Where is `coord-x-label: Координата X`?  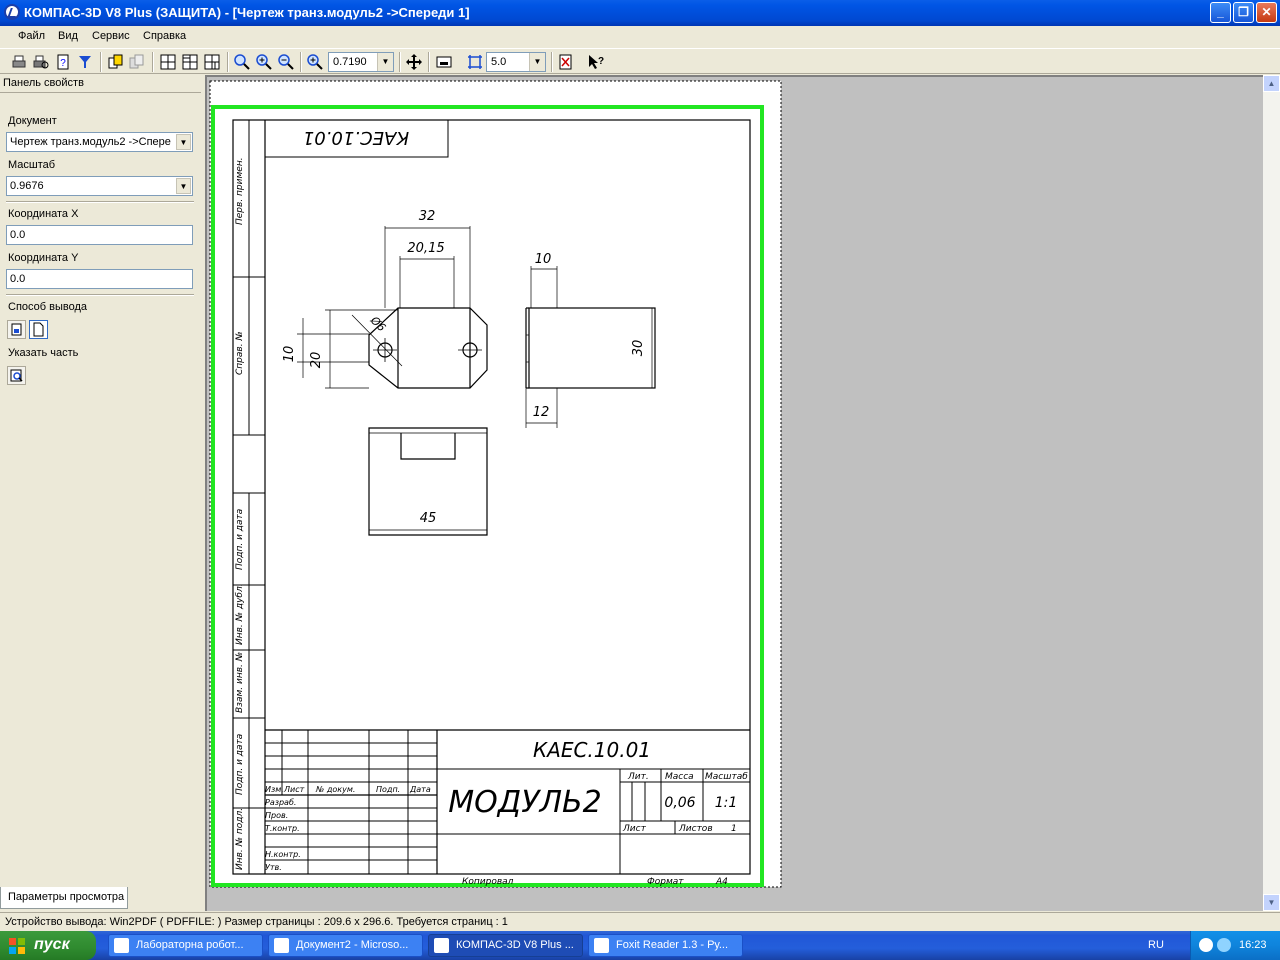 coord-x-label: Координата X is located at coordinates (43, 214).